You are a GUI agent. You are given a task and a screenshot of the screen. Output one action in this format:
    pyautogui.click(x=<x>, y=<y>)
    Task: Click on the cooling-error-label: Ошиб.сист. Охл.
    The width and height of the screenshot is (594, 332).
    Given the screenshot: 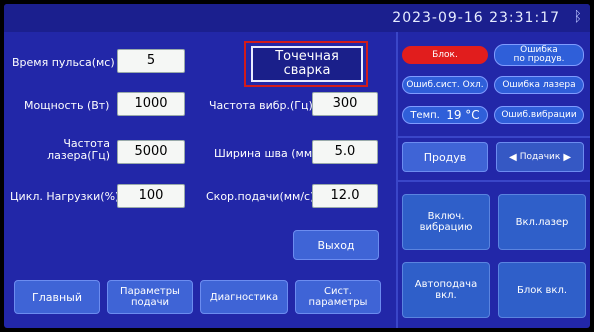 What is the action you would take?
    pyautogui.click(x=445, y=84)
    